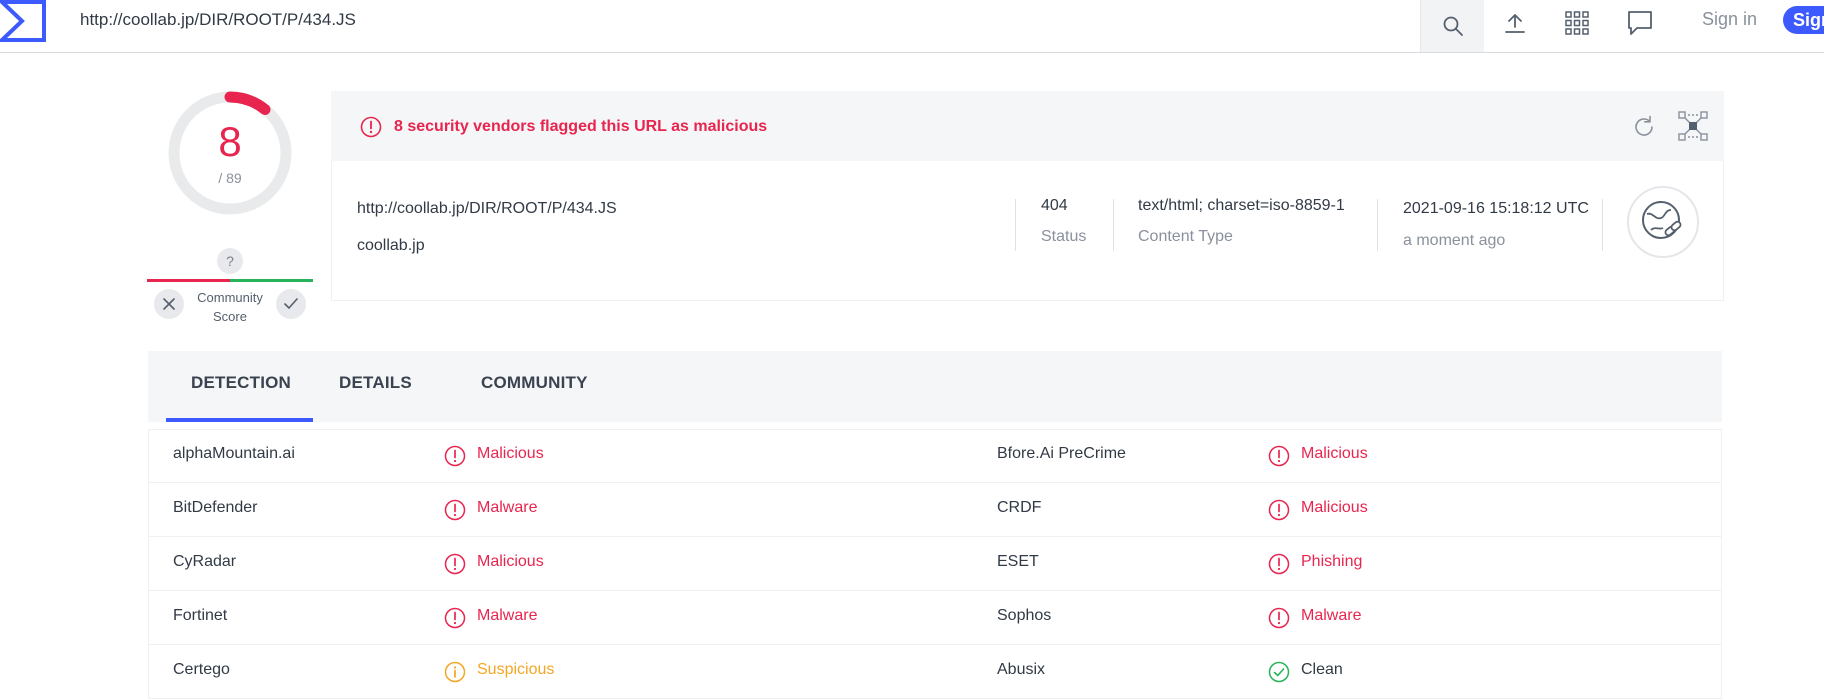 This screenshot has width=1824, height=699. Describe the element at coordinates (23, 21) in the screenshot. I see `virustotal-logo` at that location.